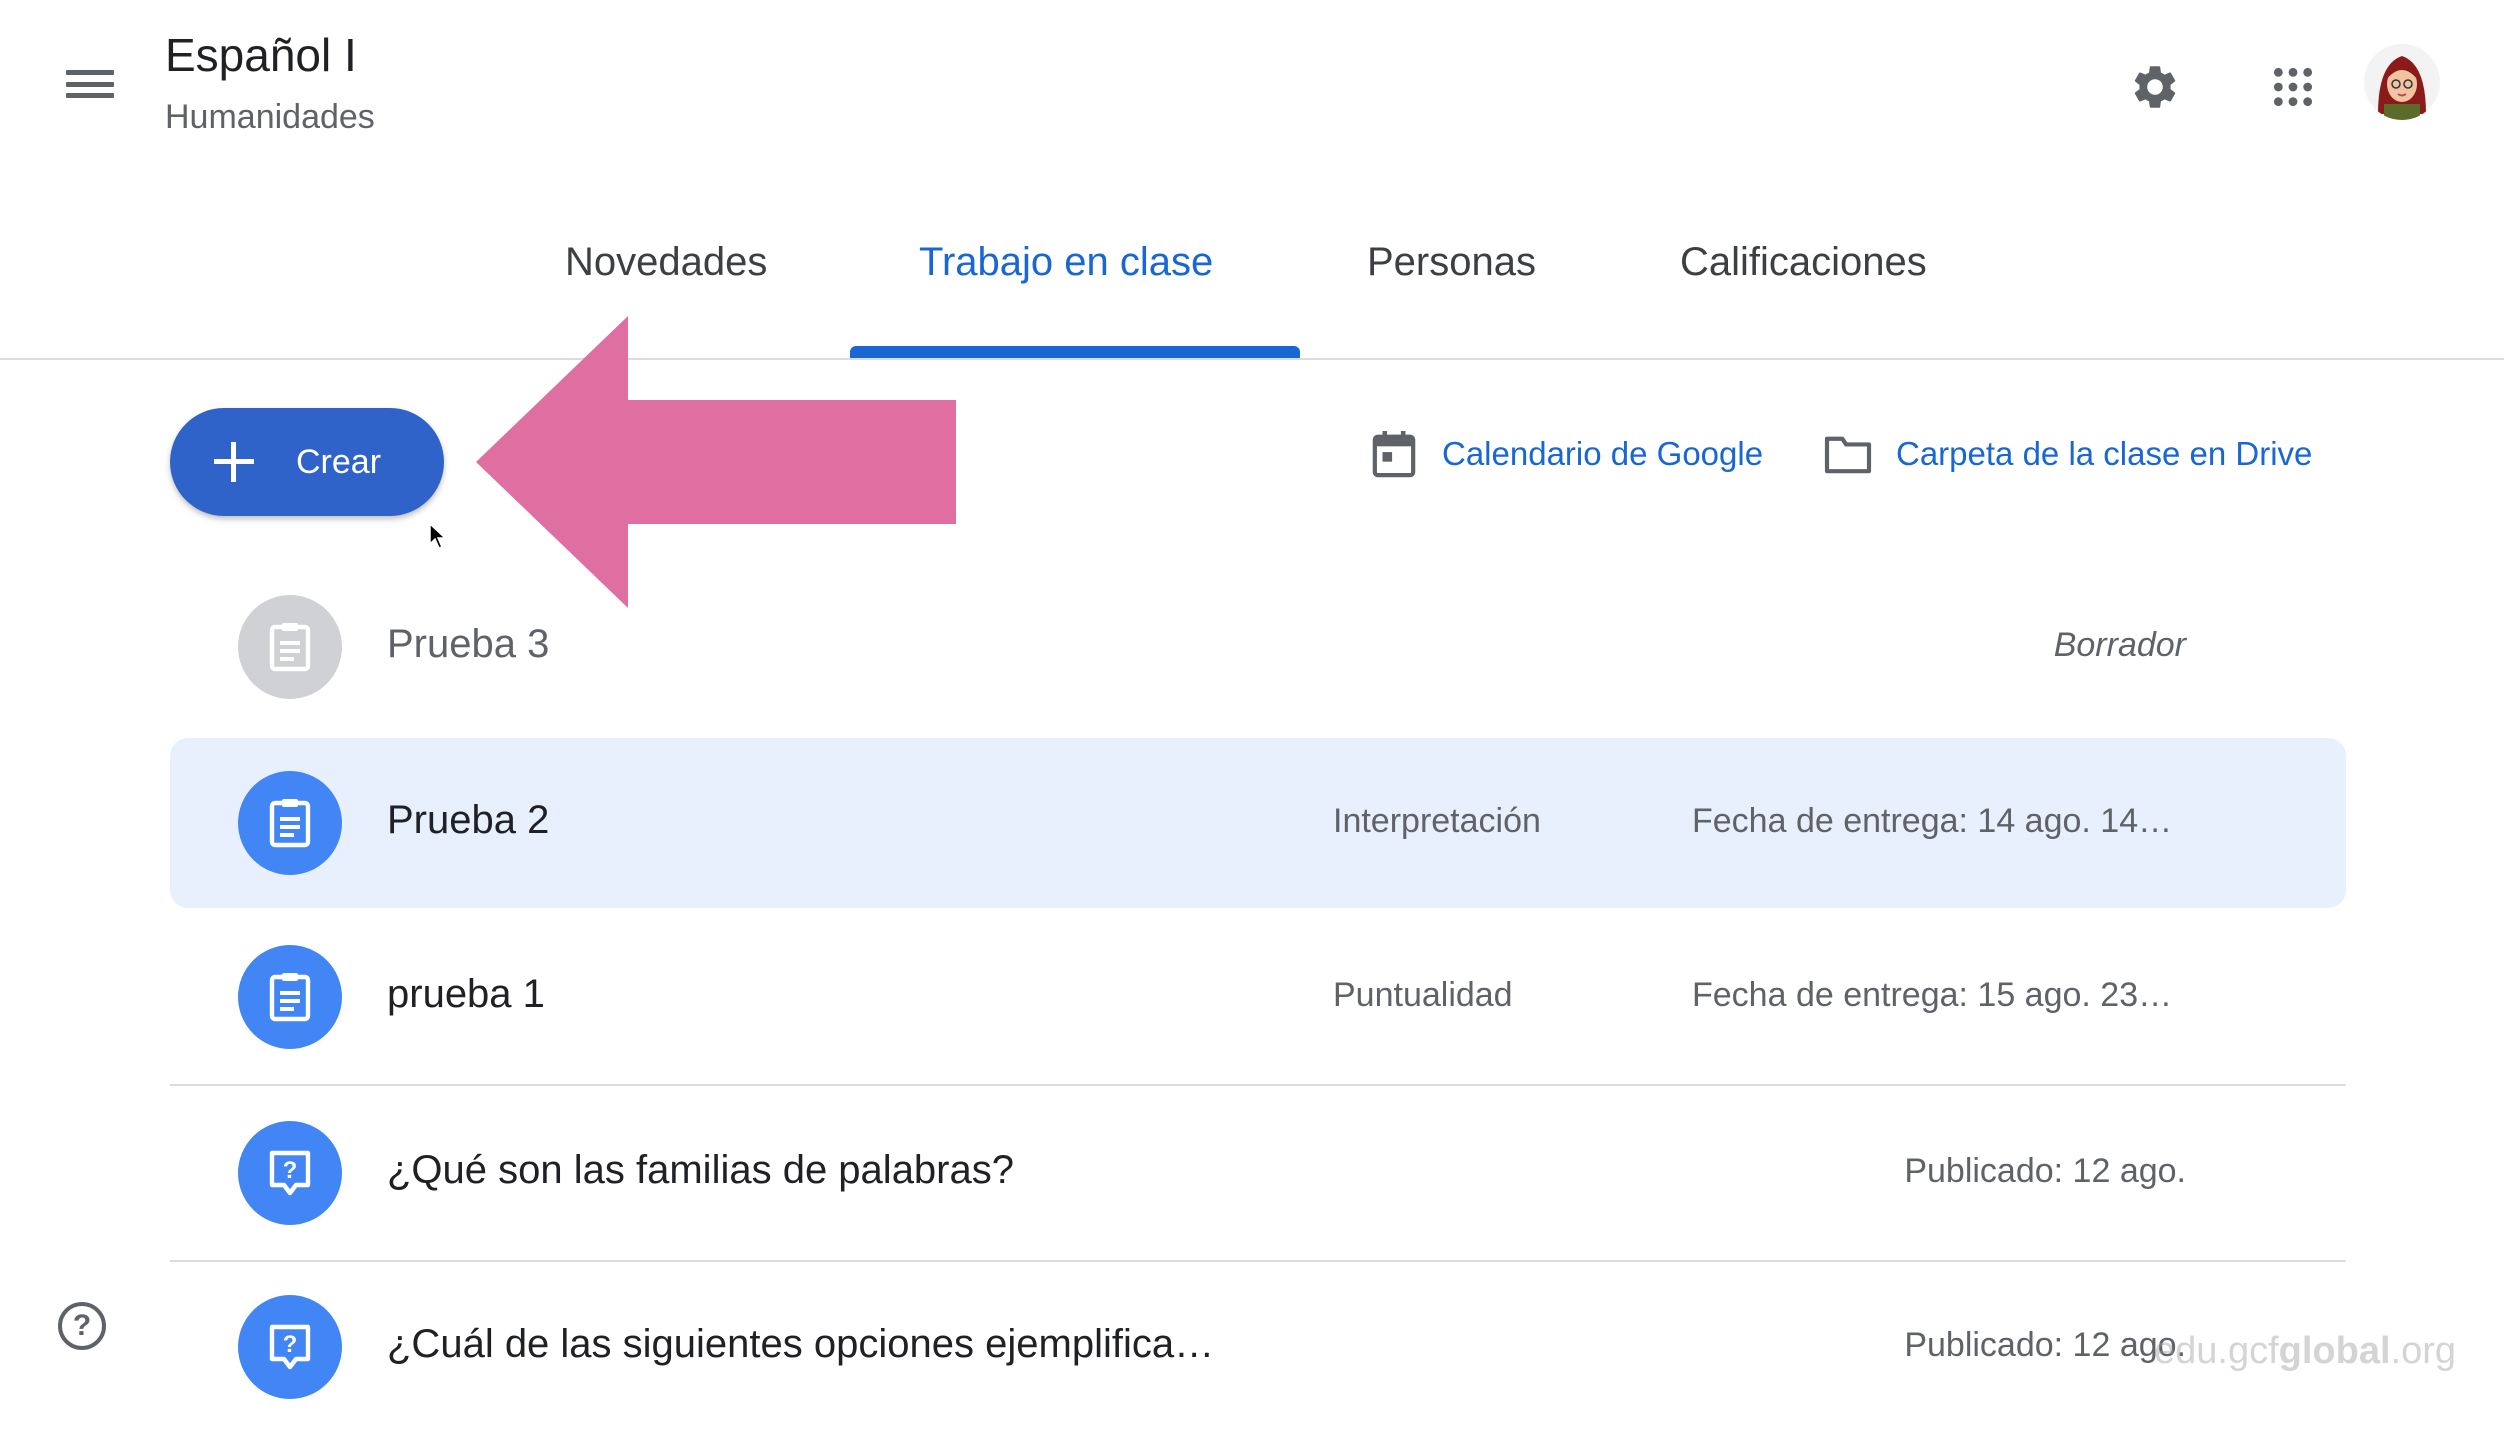 The height and width of the screenshot is (1432, 2504). I want to click on hamburger-menu-icon, so click(90, 84).